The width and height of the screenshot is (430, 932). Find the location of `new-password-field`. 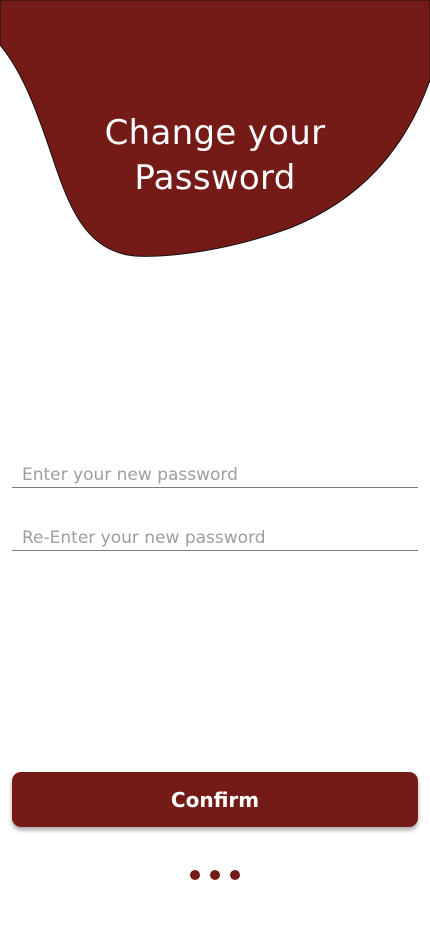

new-password-field is located at coordinates (215, 472).